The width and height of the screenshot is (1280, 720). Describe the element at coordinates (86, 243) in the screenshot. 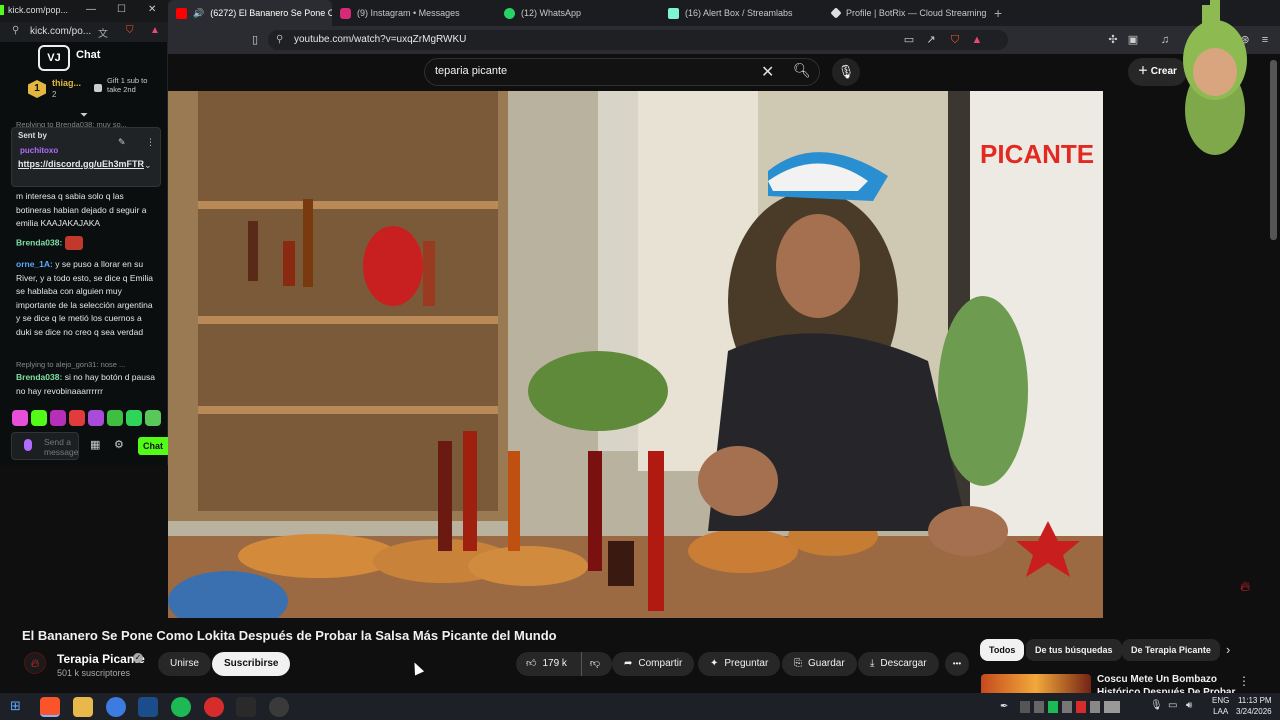

I see `chat-message: Brenda038:` at that location.